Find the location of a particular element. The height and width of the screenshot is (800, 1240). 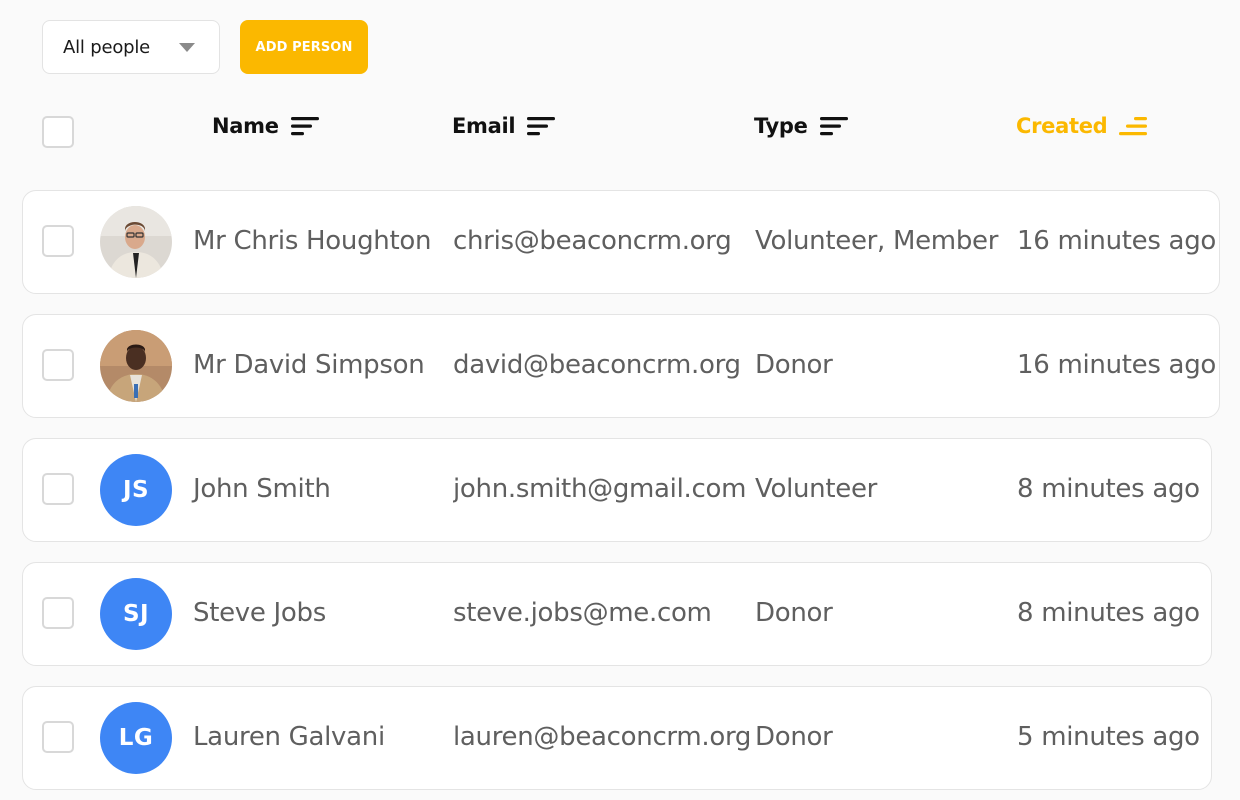

column-header-name: Name is located at coordinates (265, 126).